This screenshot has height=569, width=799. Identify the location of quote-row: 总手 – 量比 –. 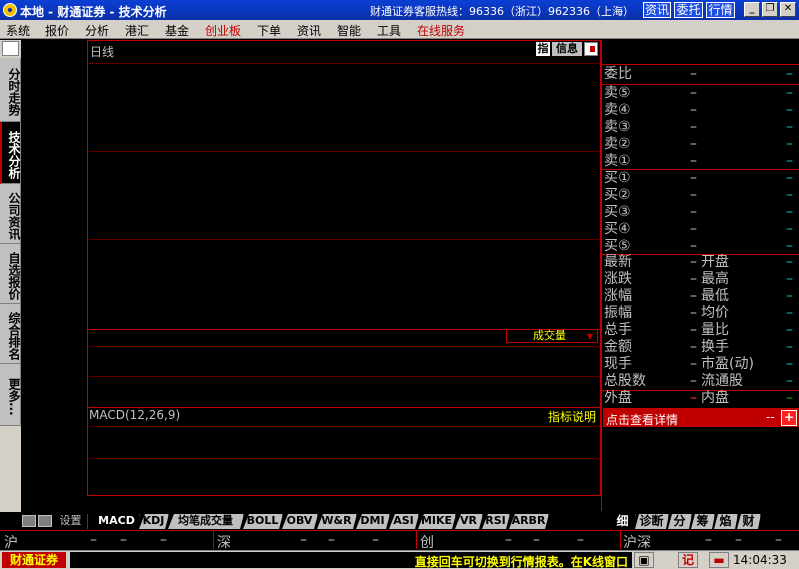
(701, 330).